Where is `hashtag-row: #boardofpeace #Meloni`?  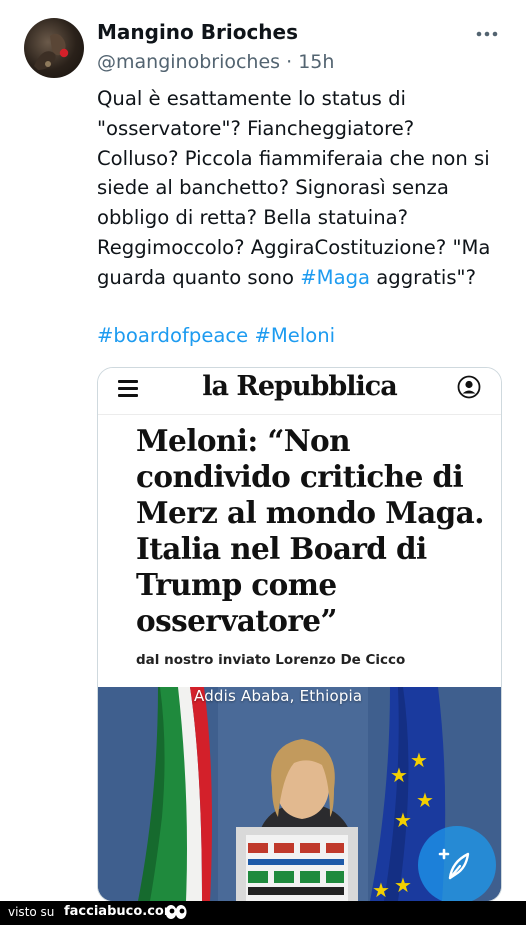
hashtag-row: #boardofpeace #Meloni is located at coordinates (216, 336).